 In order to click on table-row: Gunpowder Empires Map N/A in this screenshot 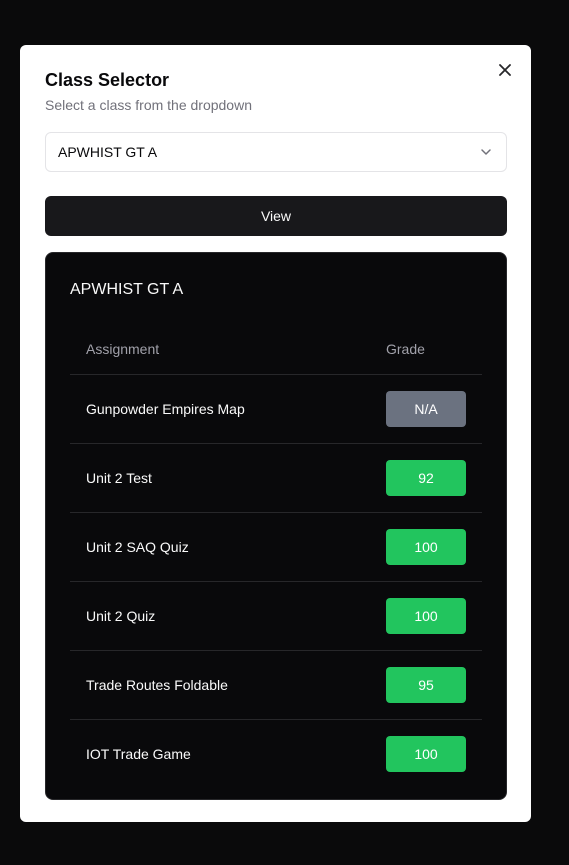, I will do `click(276, 409)`.